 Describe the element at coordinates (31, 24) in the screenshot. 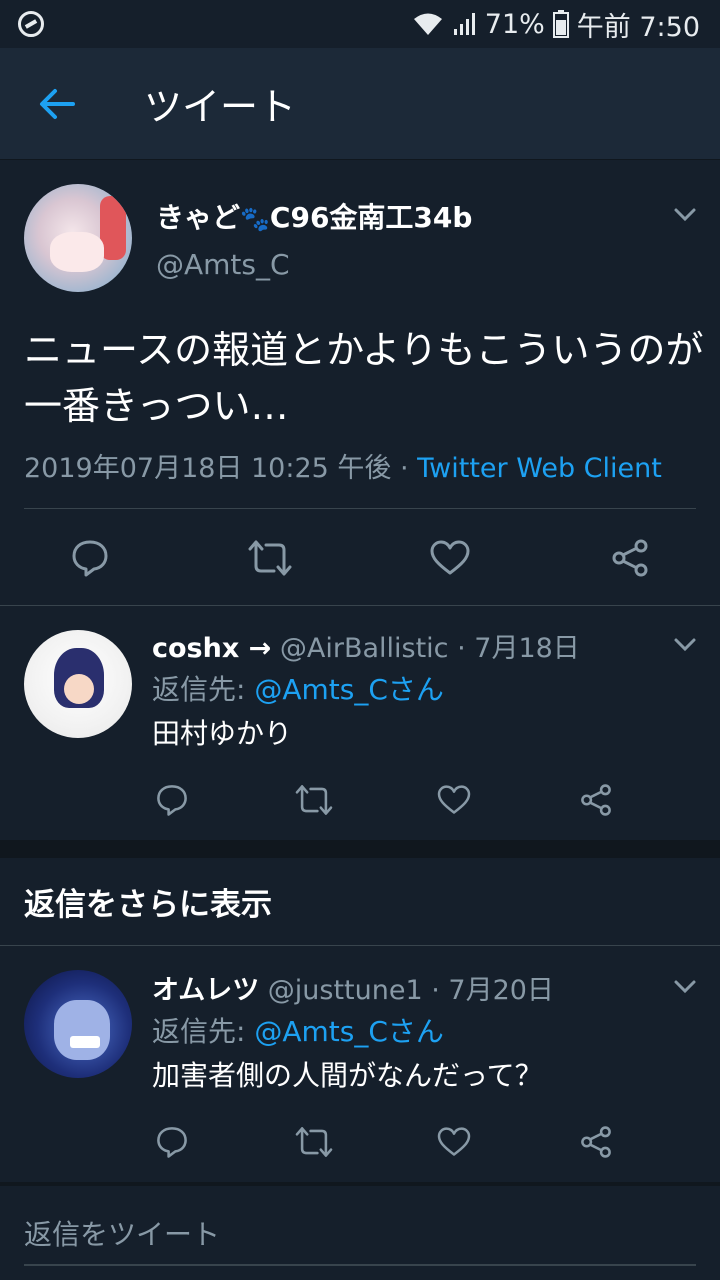

I see `app-notification-icon` at that location.